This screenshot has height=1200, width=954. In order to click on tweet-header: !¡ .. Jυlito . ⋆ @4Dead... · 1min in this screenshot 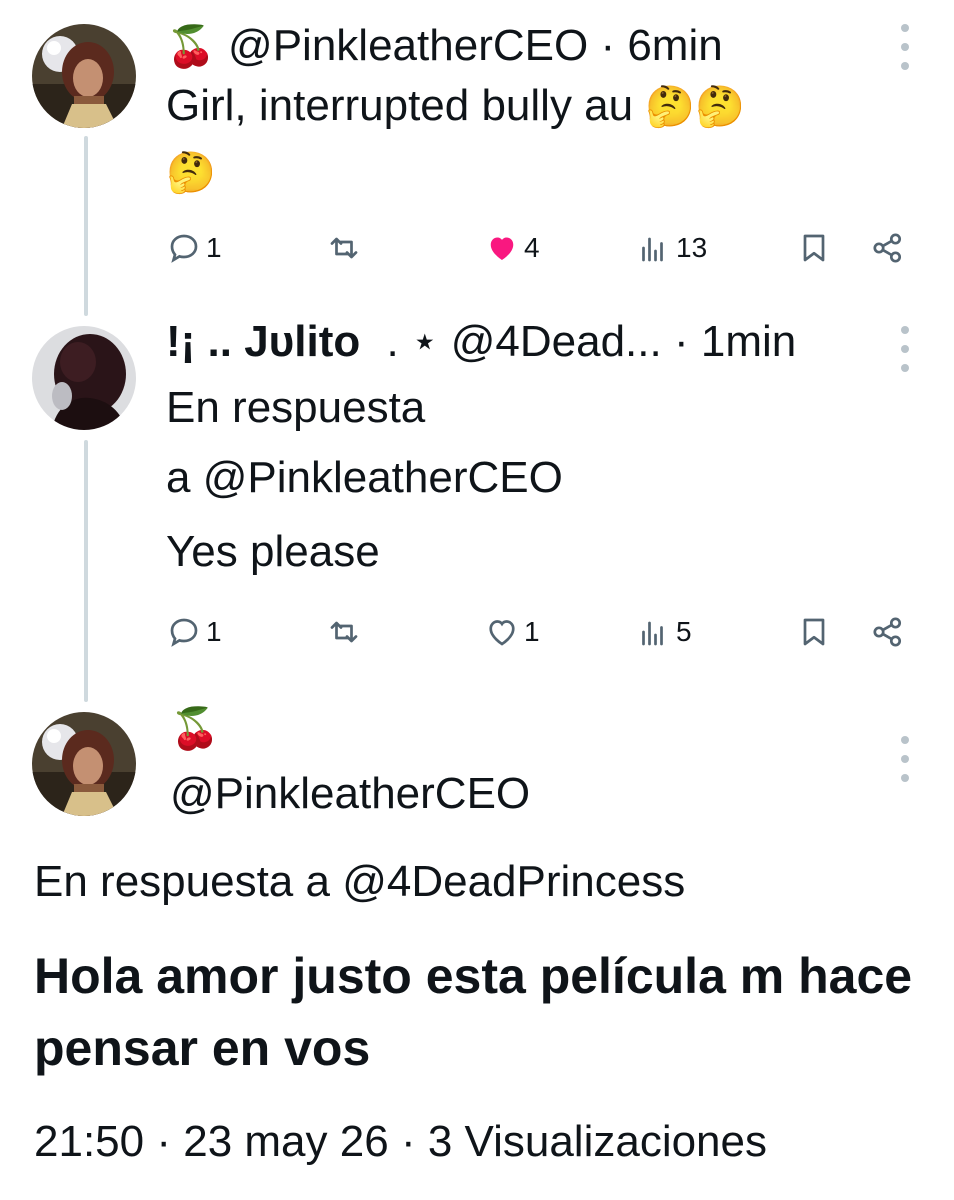, I will do `click(481, 342)`.